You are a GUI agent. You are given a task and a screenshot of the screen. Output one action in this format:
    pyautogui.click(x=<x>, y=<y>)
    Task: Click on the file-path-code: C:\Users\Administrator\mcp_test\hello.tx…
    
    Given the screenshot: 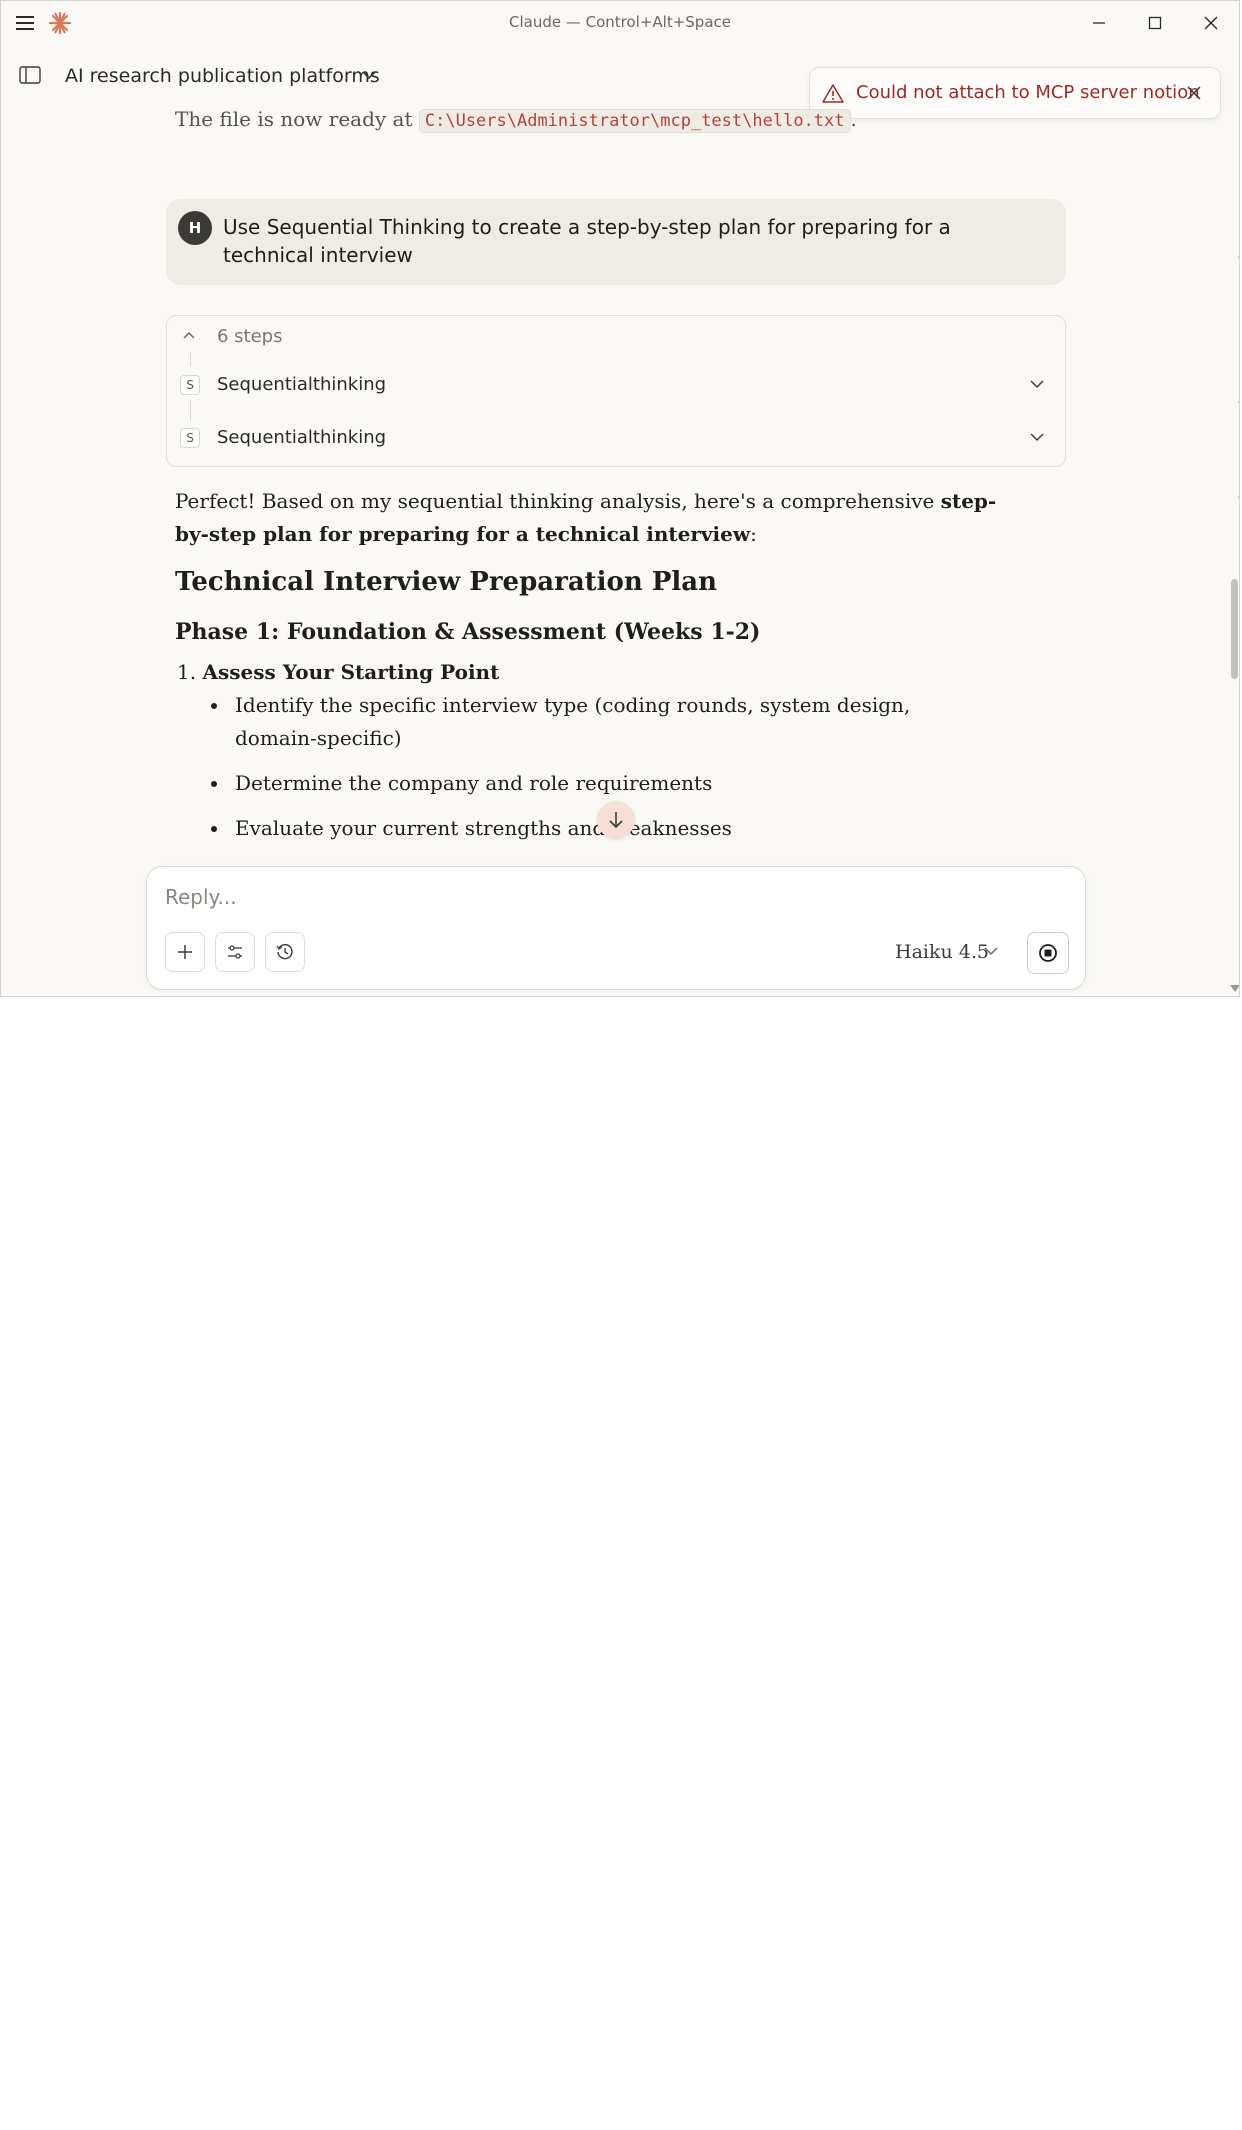 What is the action you would take?
    pyautogui.click(x=634, y=121)
    